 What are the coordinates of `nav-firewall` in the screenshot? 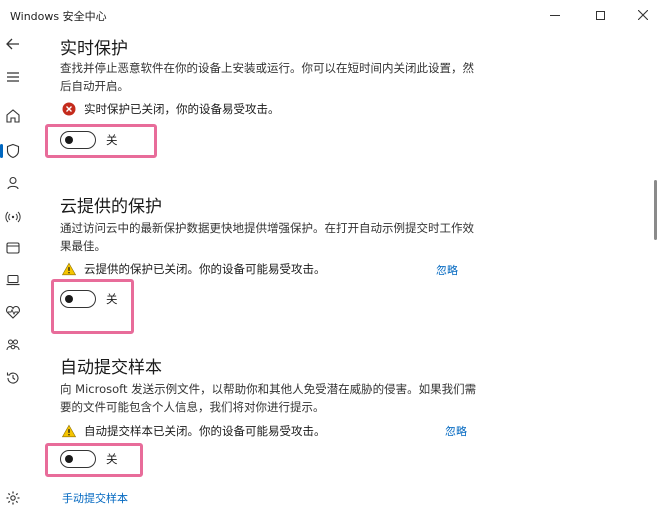 It's located at (13, 216).